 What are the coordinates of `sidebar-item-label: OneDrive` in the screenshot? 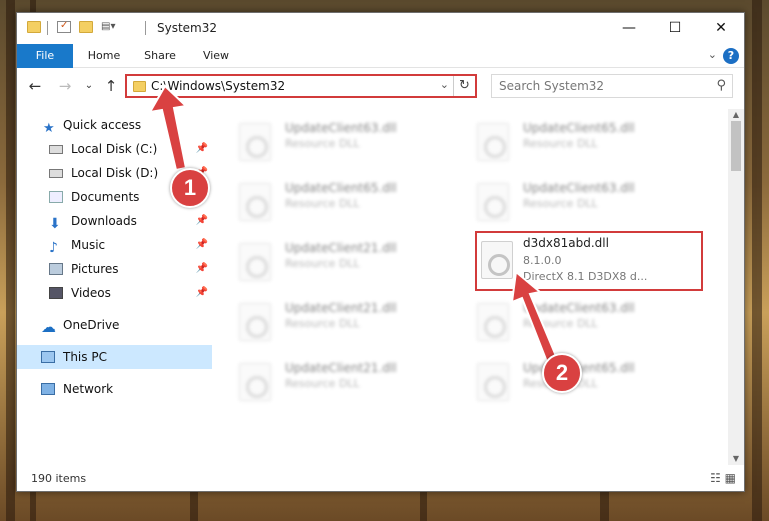 It's located at (91, 325).